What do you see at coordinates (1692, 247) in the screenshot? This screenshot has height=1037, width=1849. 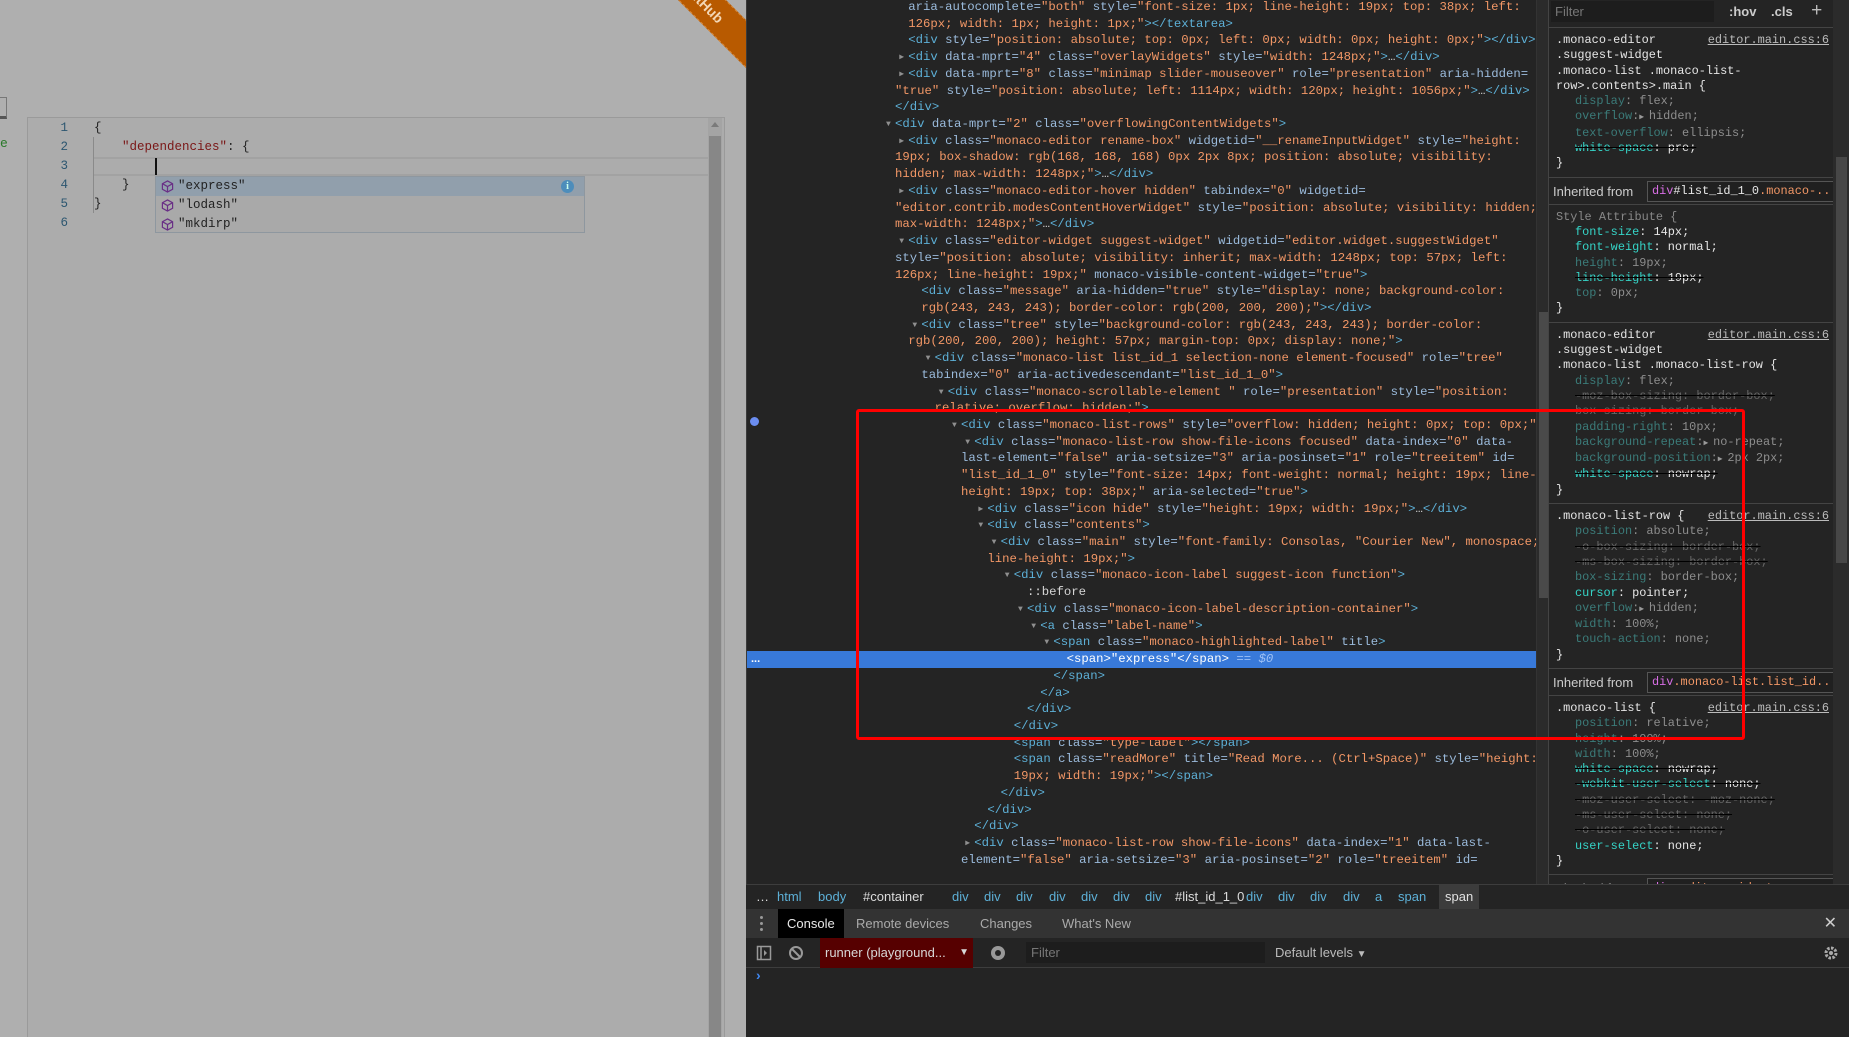 I see `css-property: font-weight: normal;` at bounding box center [1692, 247].